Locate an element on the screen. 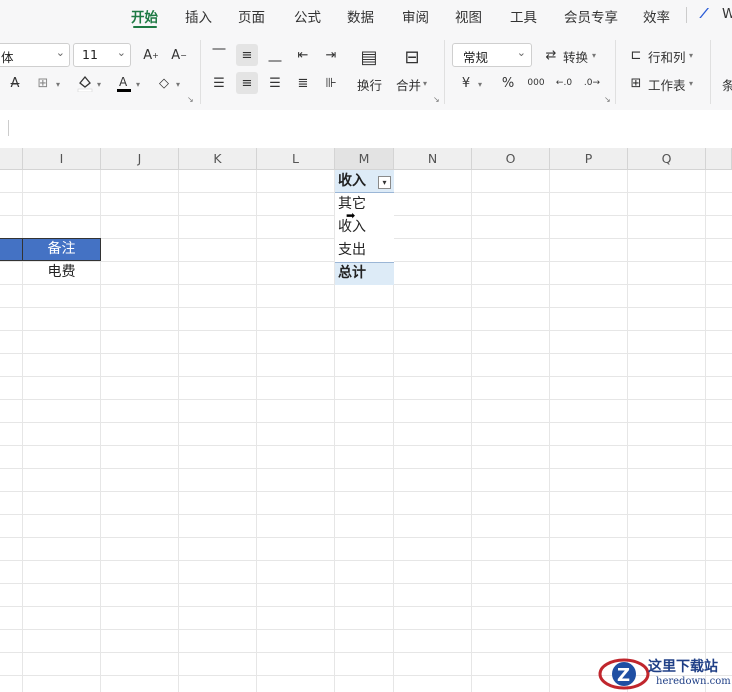 Image resolution: width=732 pixels, height=692 pixels. tab-page: 页面 is located at coordinates (251, 16).